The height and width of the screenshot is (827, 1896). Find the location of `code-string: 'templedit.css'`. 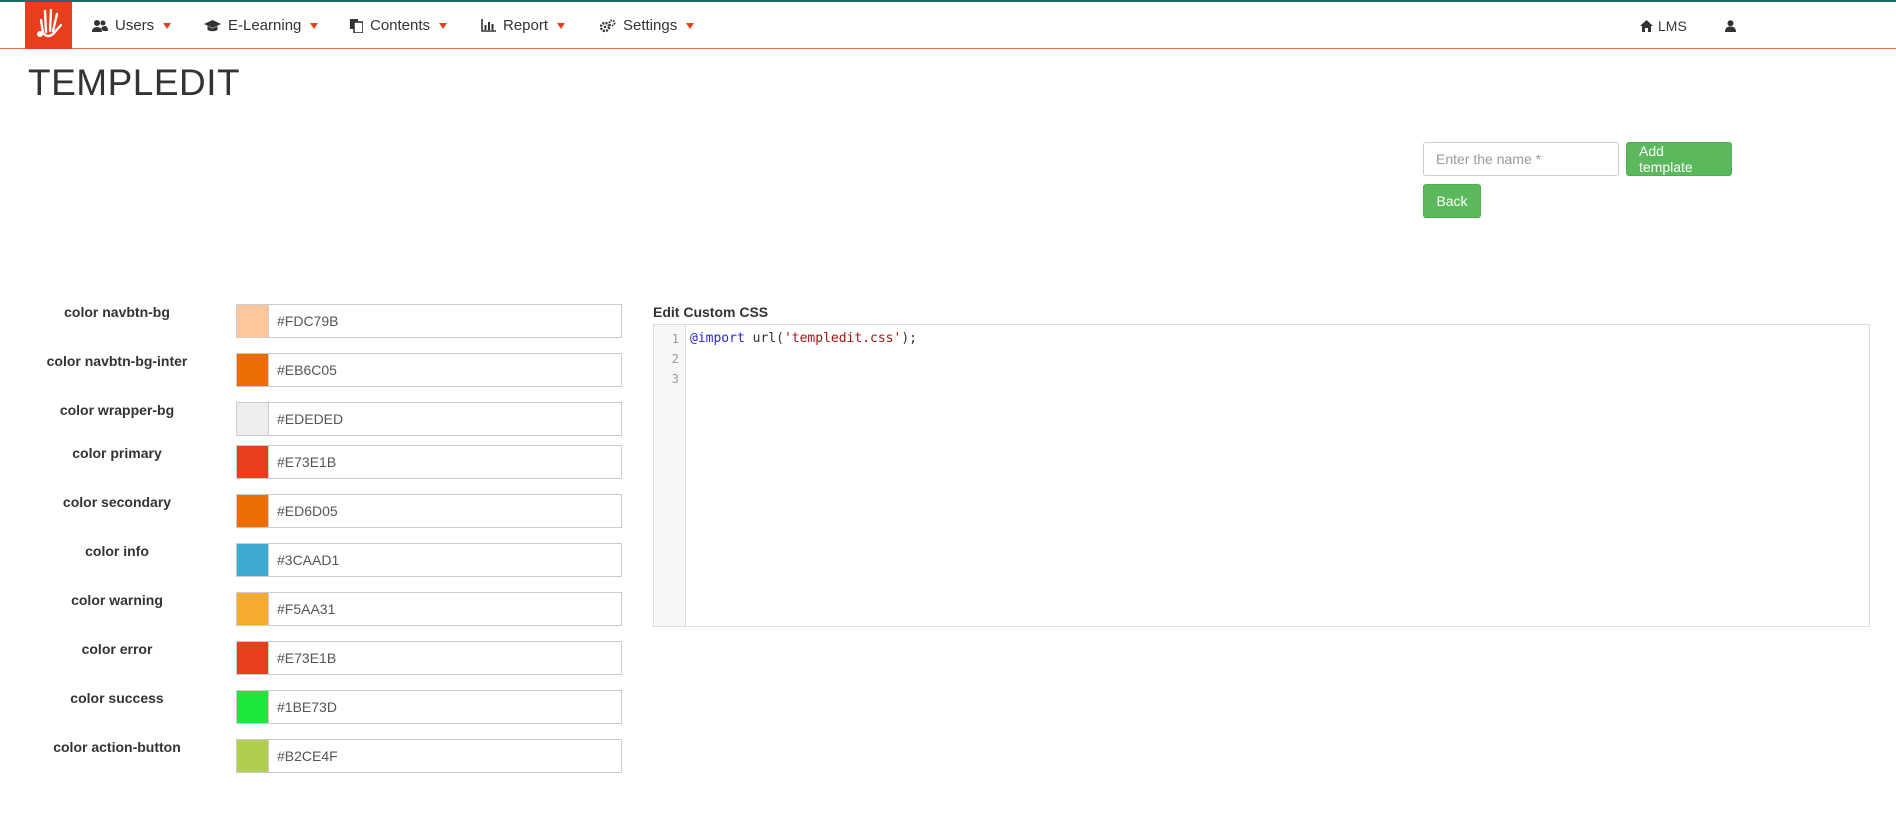

code-string: 'templedit.css' is located at coordinates (842, 338).